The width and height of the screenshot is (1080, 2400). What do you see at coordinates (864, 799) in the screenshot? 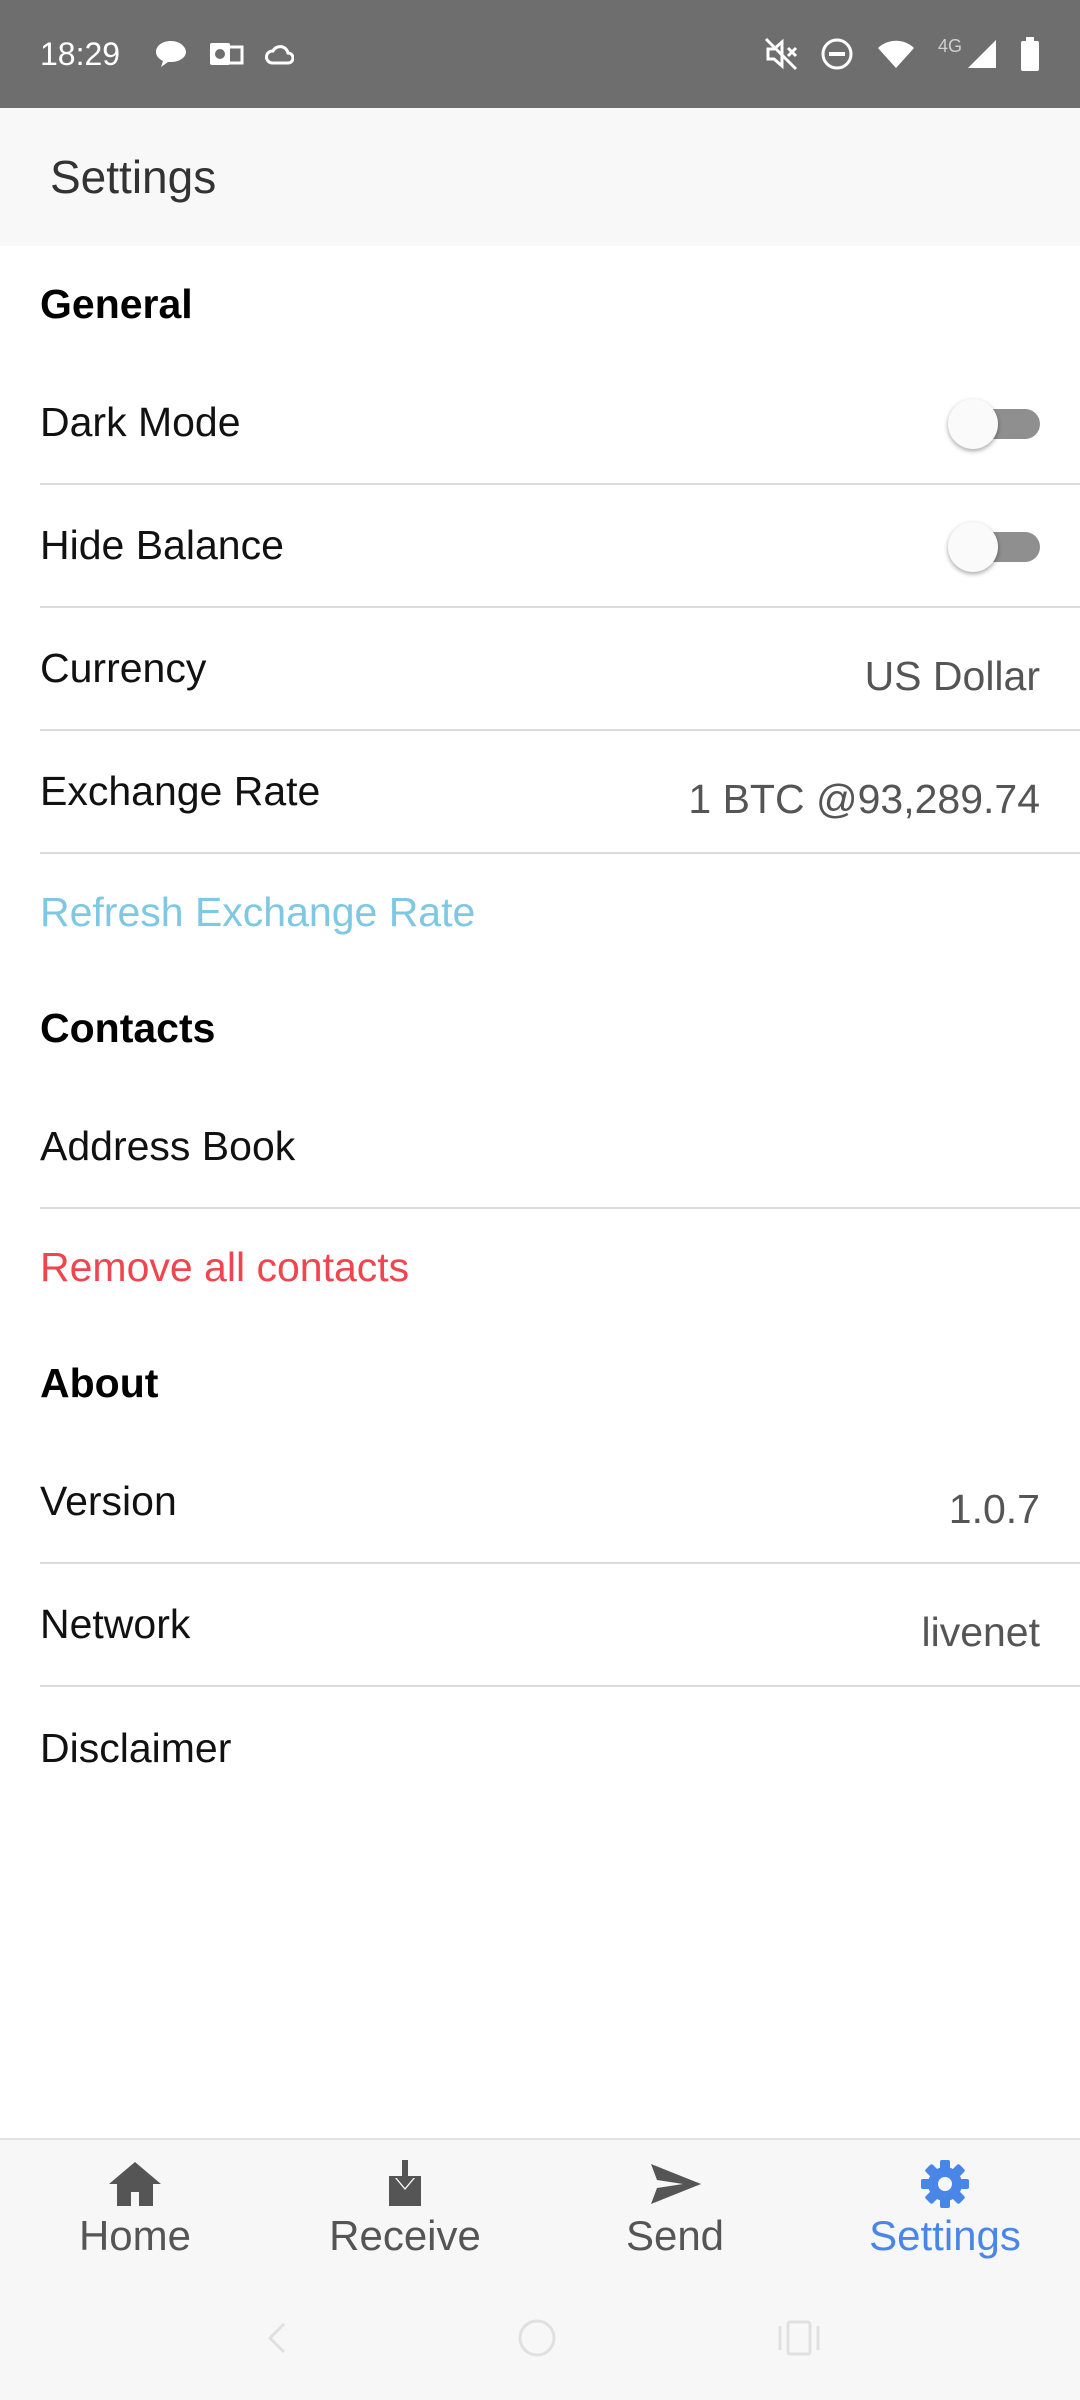
I see `exchange-rate-value: 1 BTC @93,289.74` at bounding box center [864, 799].